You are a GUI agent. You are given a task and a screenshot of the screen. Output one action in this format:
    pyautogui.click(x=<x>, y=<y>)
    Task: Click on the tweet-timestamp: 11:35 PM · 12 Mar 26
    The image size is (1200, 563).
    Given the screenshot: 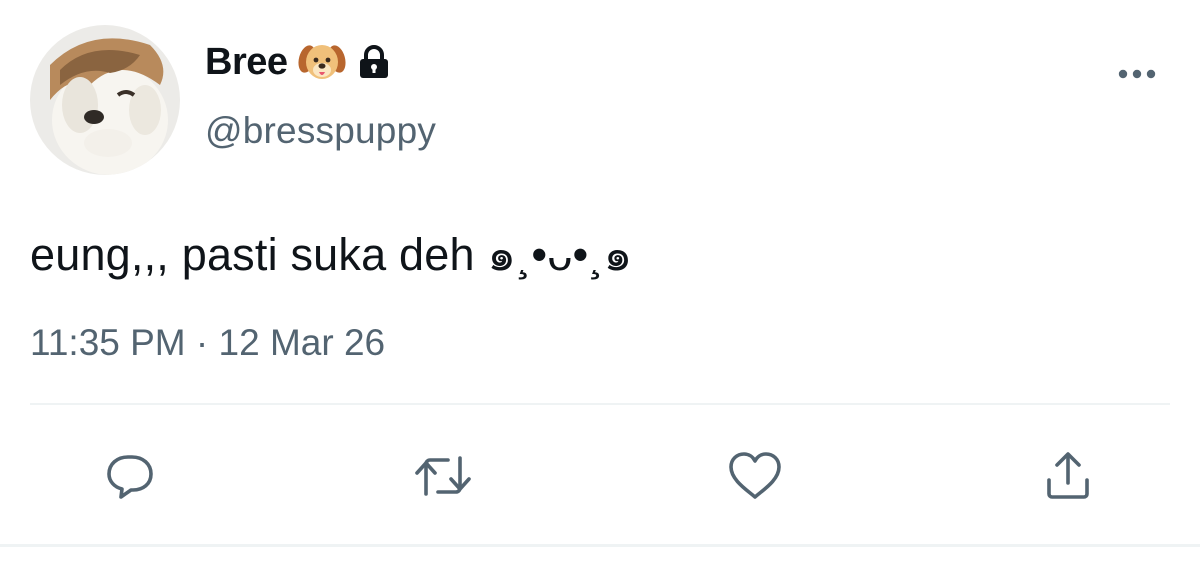 What is the action you would take?
    pyautogui.click(x=207, y=343)
    